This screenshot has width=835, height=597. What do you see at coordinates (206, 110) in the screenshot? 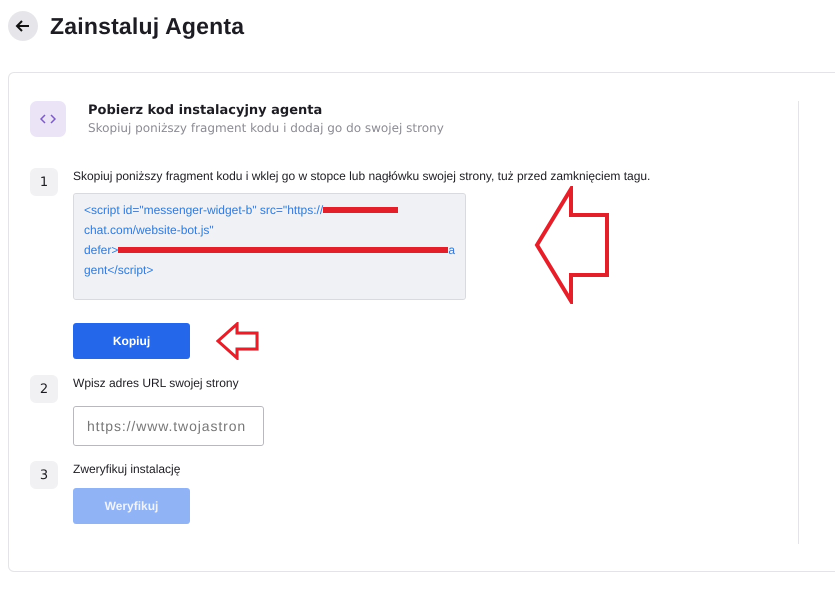
I see `section-title: Pobierz kod instalacyjny agenta` at bounding box center [206, 110].